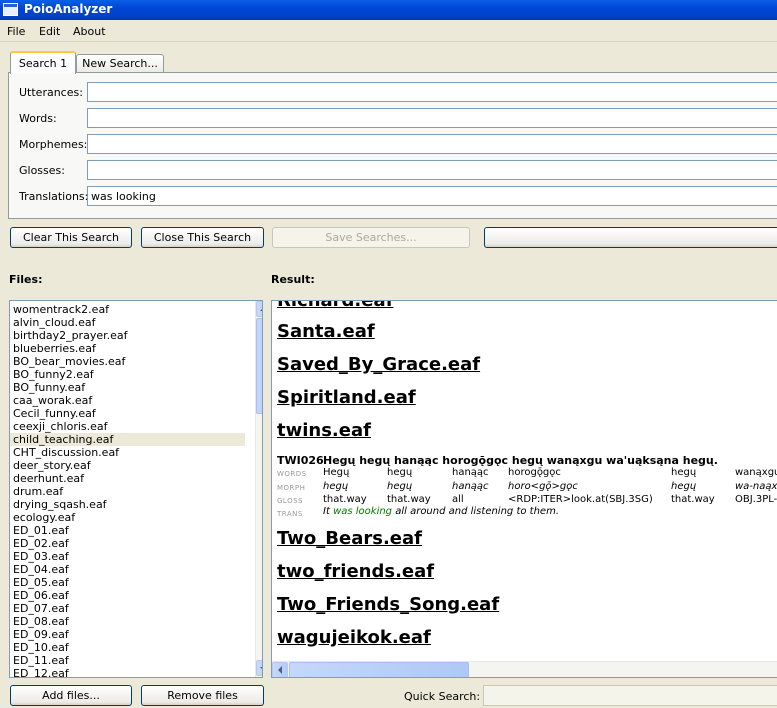 The height and width of the screenshot is (708, 777). I want to click on list-item: ED_02.eaf, so click(41, 543).